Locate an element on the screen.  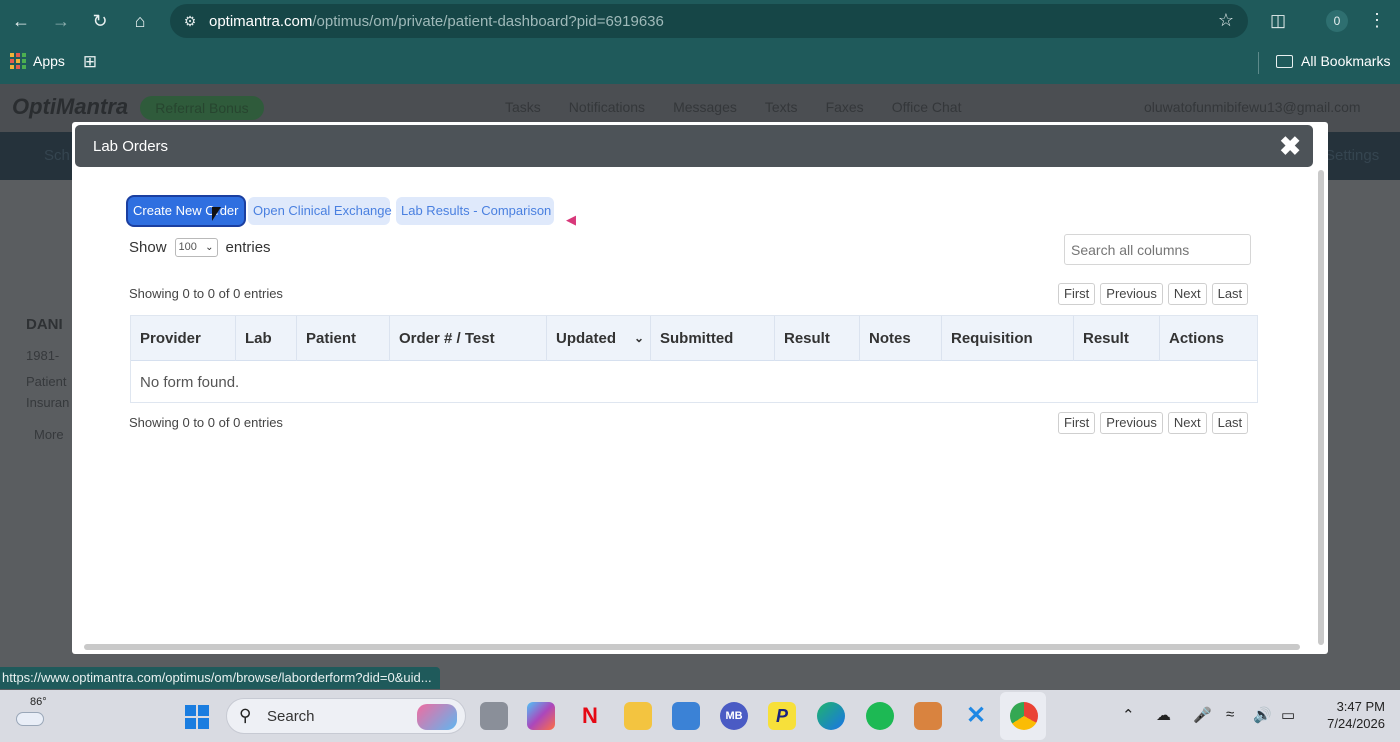
search-icon: ⚲ is located at coordinates (245, 715).